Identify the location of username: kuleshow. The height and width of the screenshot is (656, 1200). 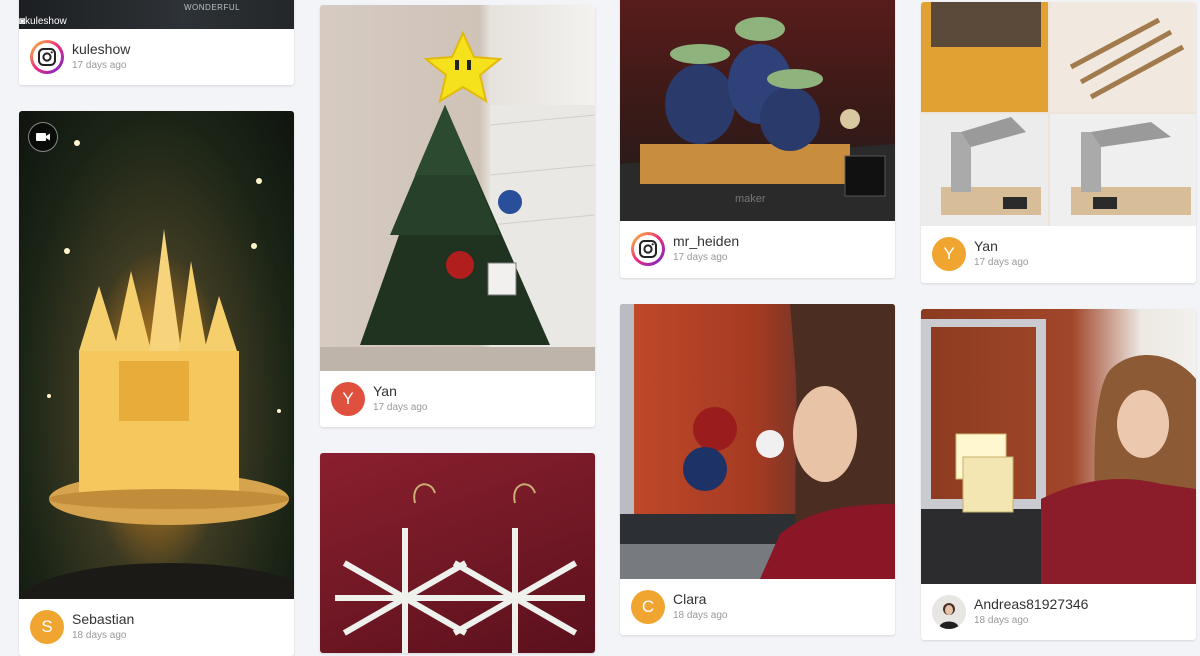
(101, 49).